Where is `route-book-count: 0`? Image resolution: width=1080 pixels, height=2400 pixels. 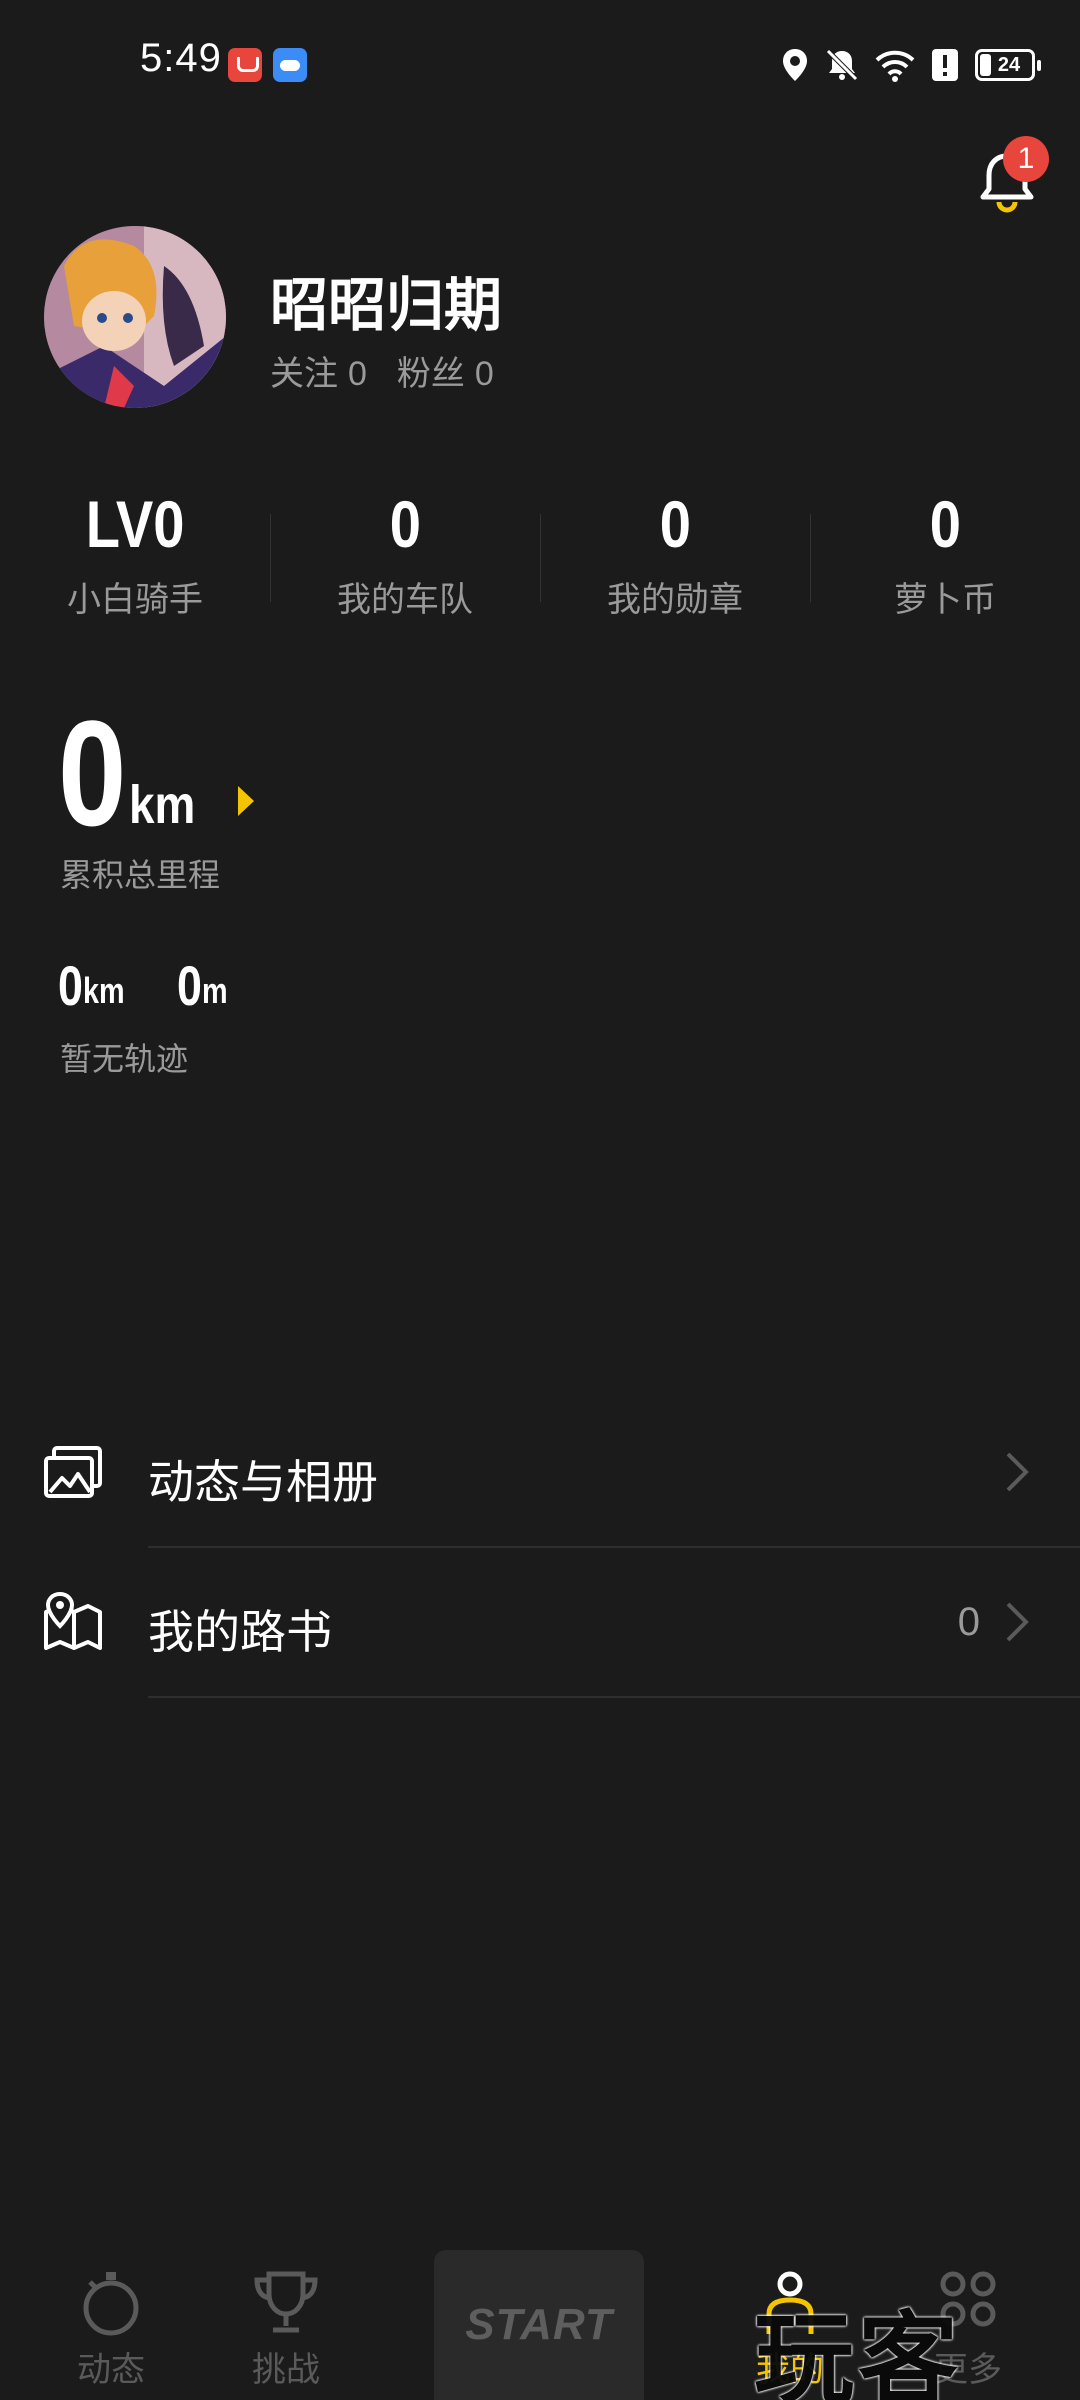
route-book-count: 0 is located at coordinates (968, 1622).